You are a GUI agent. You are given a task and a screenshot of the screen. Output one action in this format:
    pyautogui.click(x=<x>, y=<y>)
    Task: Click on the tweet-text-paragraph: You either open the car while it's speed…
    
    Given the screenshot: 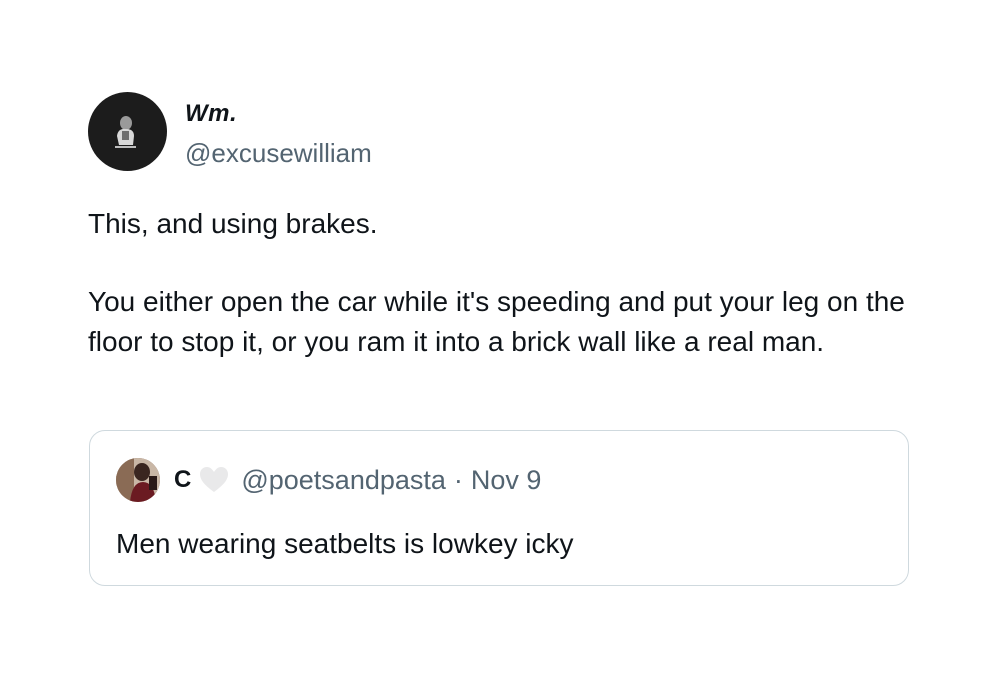 What is the action you would take?
    pyautogui.click(x=496, y=321)
    